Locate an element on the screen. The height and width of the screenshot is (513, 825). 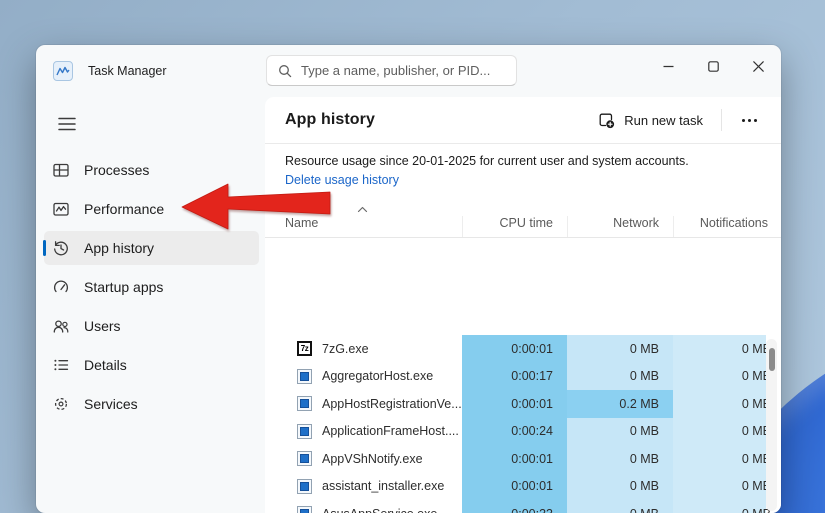
sidebar-item-details: Details is located at coordinates (151, 365).